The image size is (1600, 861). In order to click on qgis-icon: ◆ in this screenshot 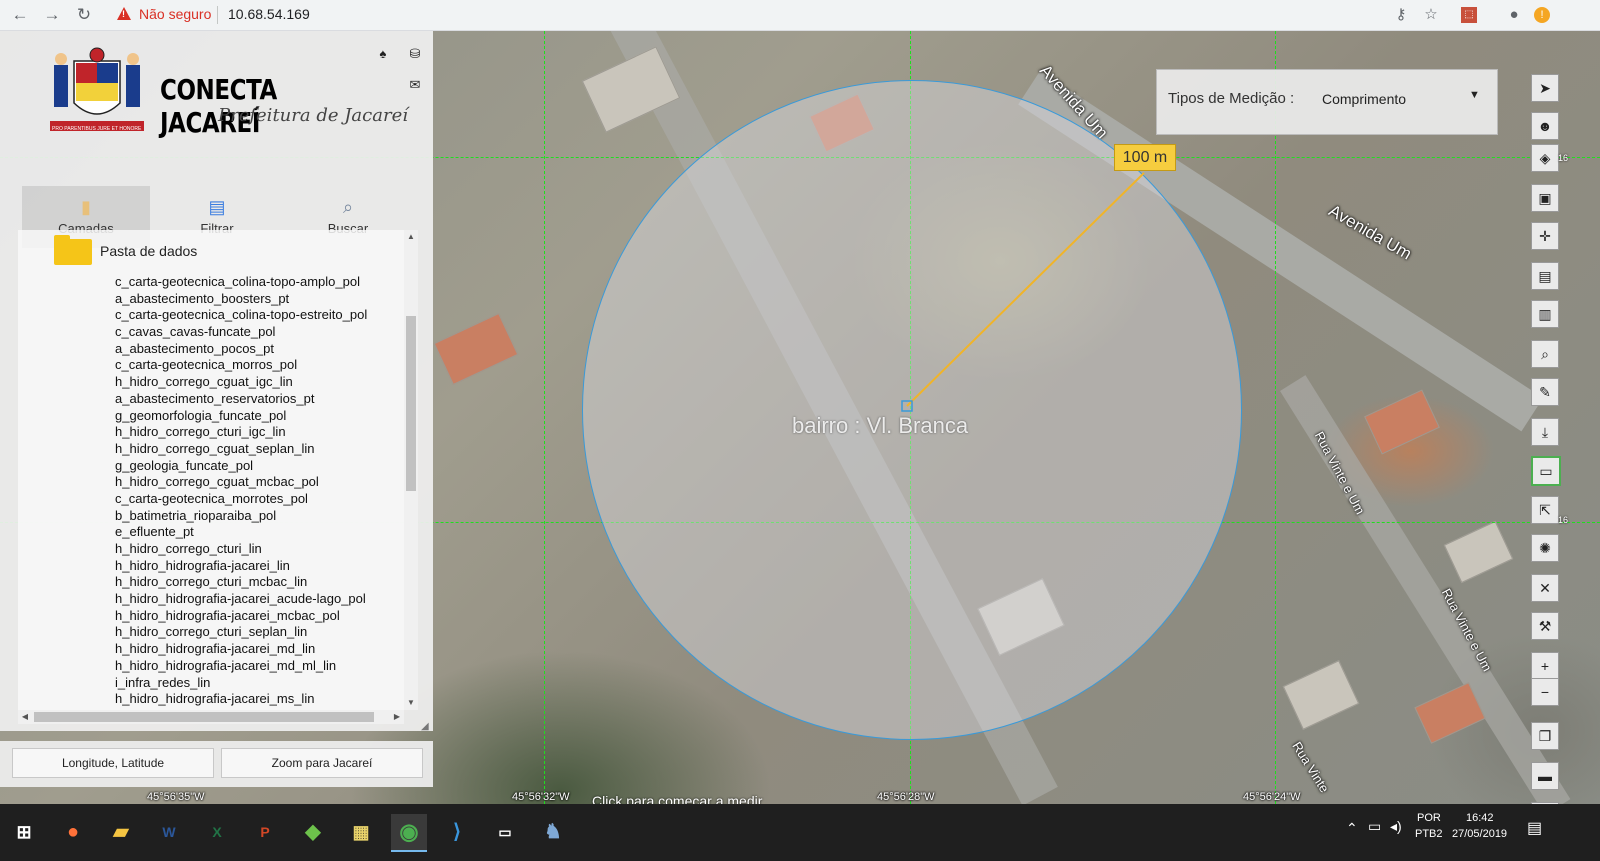, I will do `click(313, 832)`.